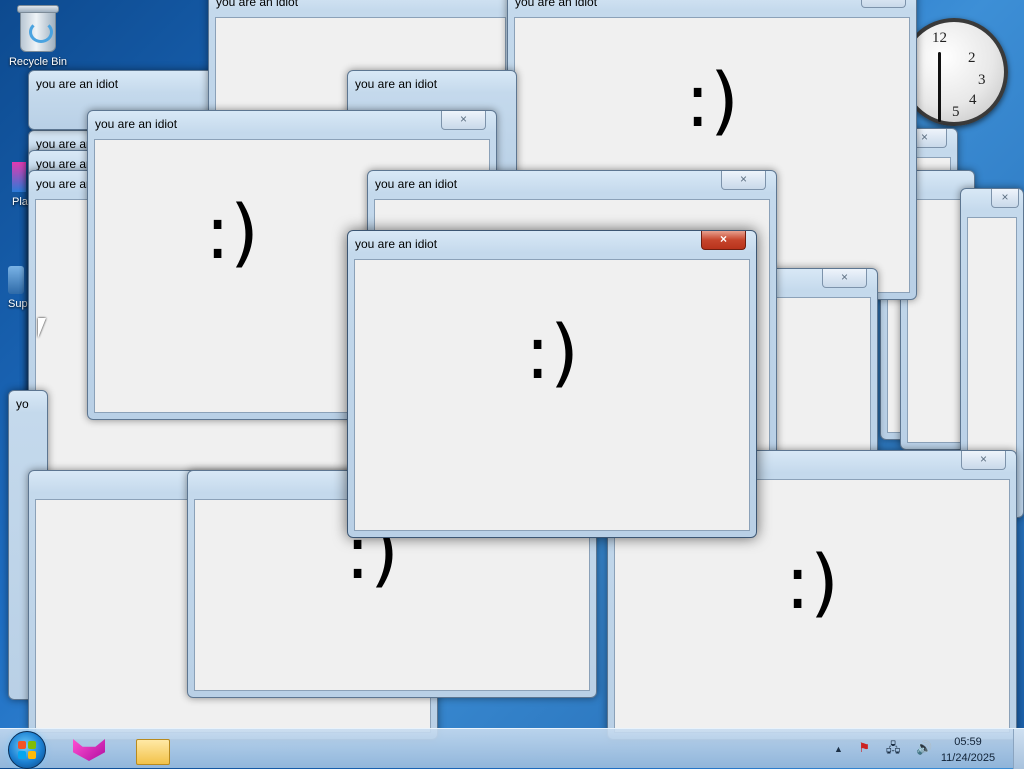  What do you see at coordinates (27, 750) in the screenshot?
I see `start-button` at bounding box center [27, 750].